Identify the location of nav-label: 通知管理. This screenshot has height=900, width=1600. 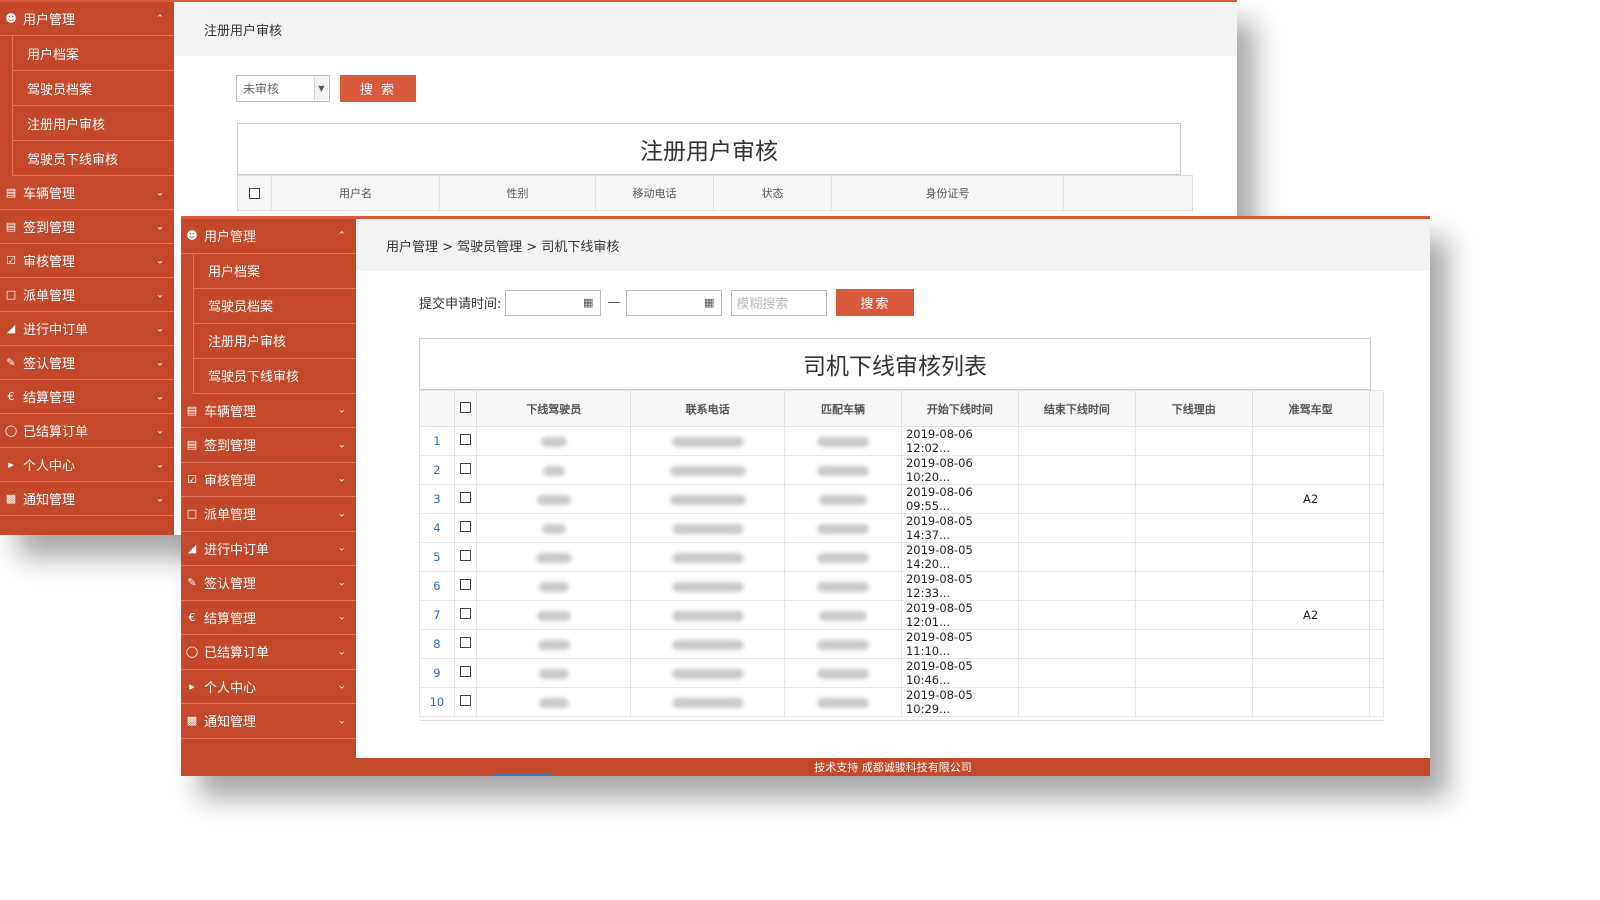
(230, 723).